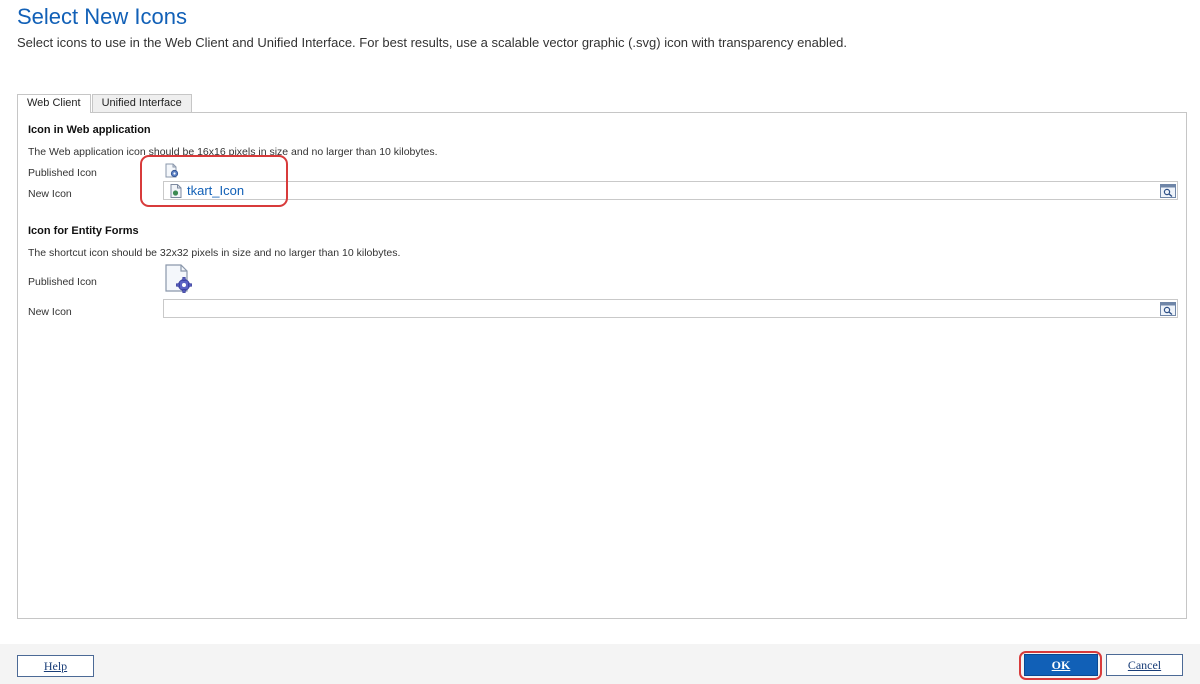  I want to click on tab-bar: Web Client Unified Interface, so click(105, 103).